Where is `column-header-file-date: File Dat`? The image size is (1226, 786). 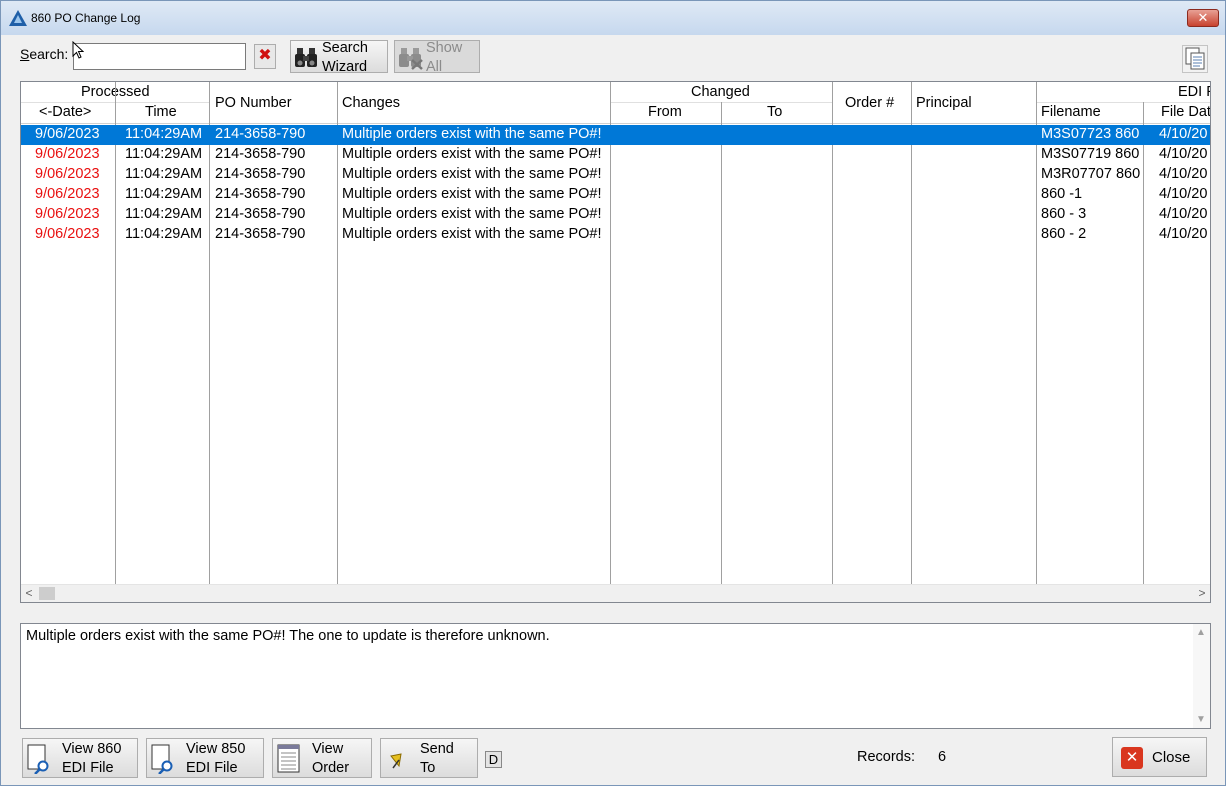 column-header-file-date: File Dat is located at coordinates (1185, 112).